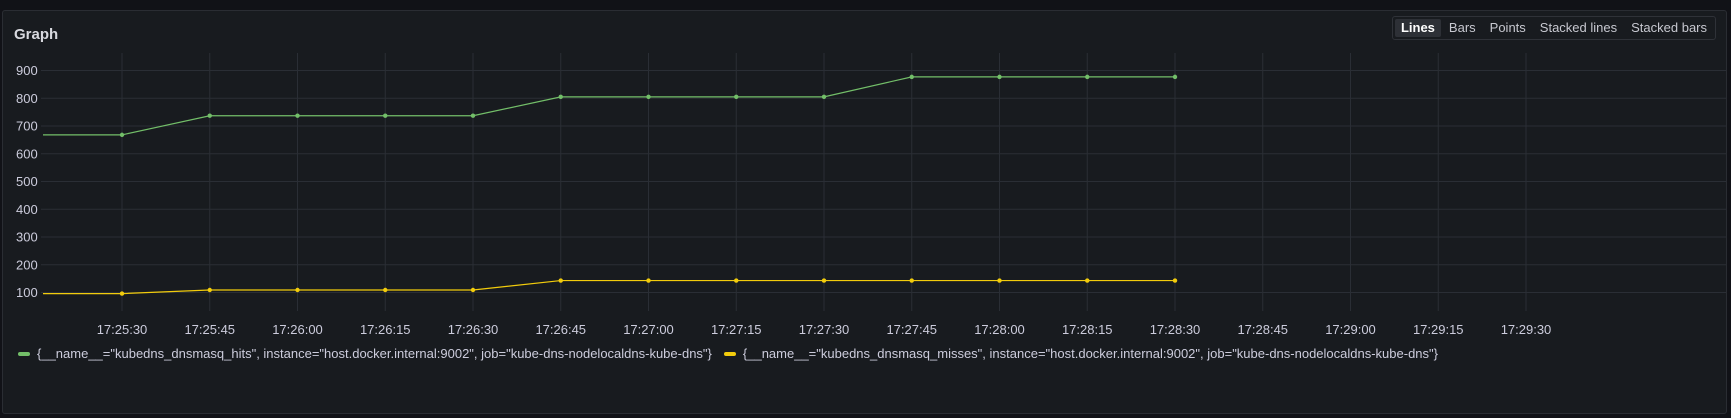 This screenshot has width=1731, height=418. What do you see at coordinates (27, 153) in the screenshot?
I see `y-tick-label: 600` at bounding box center [27, 153].